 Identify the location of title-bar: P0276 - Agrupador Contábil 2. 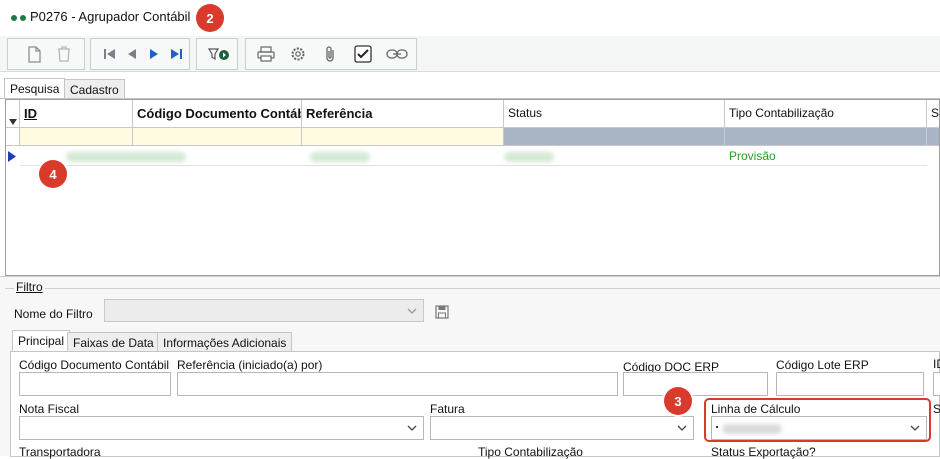
(470, 18).